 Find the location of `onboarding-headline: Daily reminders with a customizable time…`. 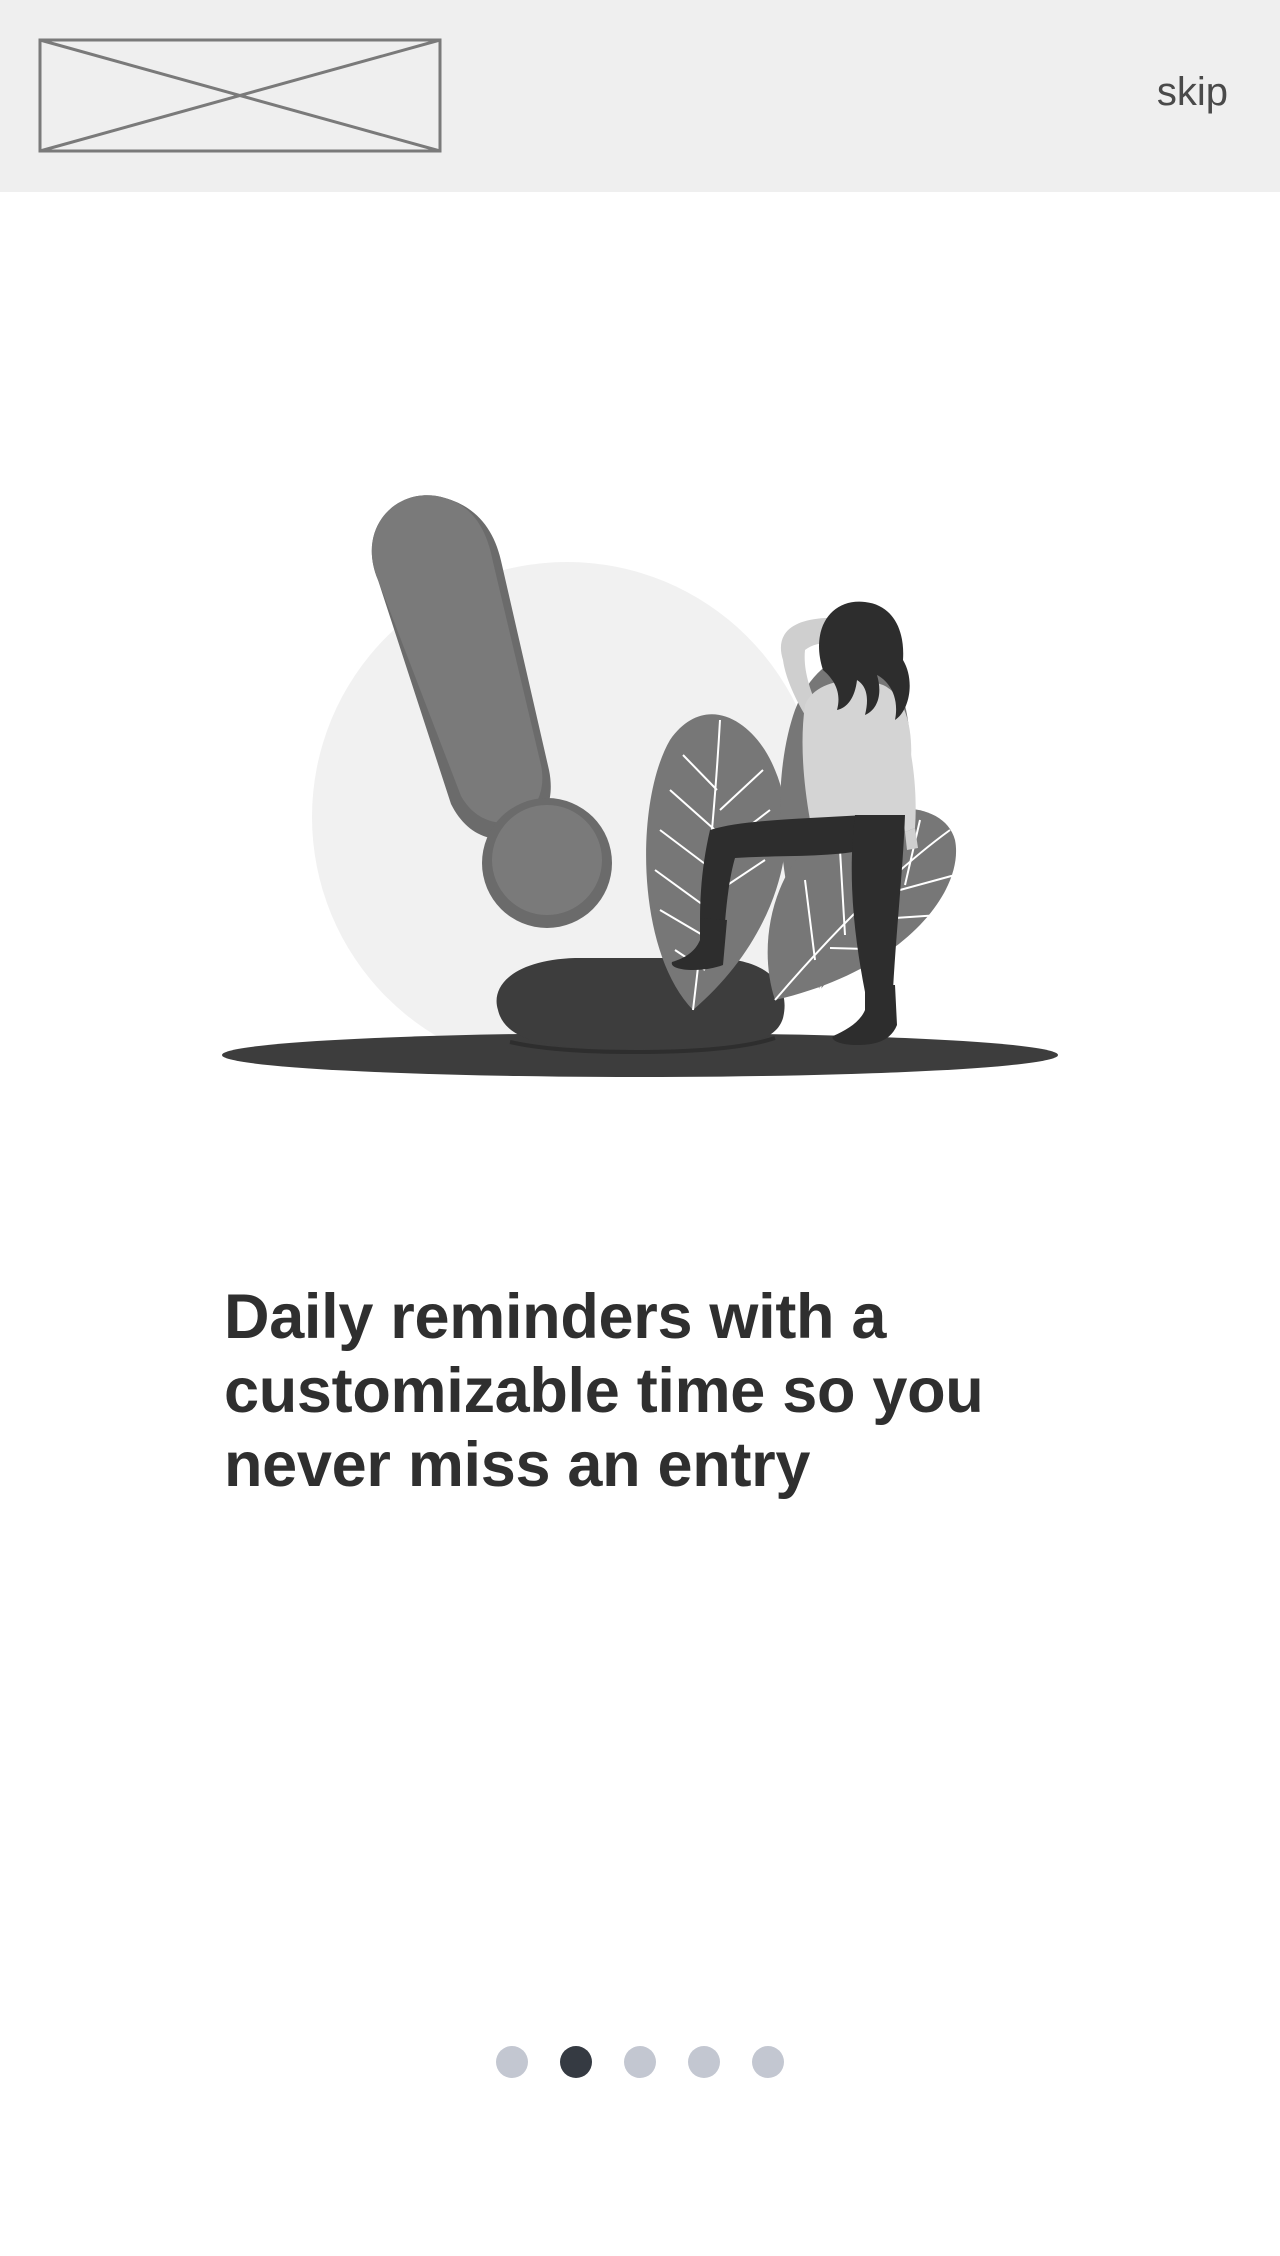

onboarding-headline: Daily reminders with a customizable time… is located at coordinates (604, 1391).